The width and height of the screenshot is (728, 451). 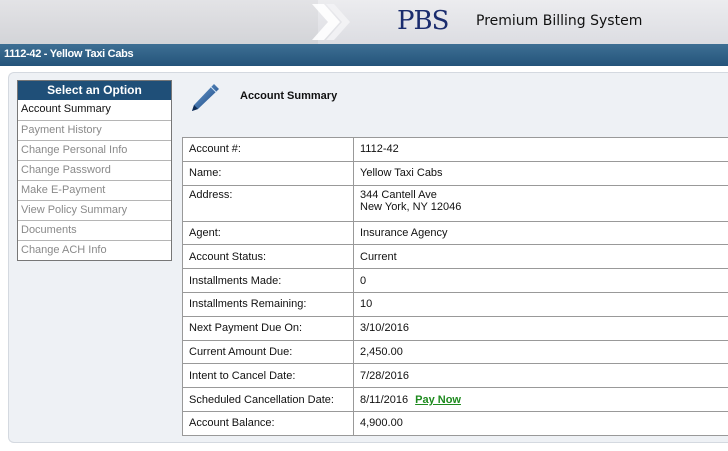 I want to click on chevron-right-icon, so click(x=338, y=22).